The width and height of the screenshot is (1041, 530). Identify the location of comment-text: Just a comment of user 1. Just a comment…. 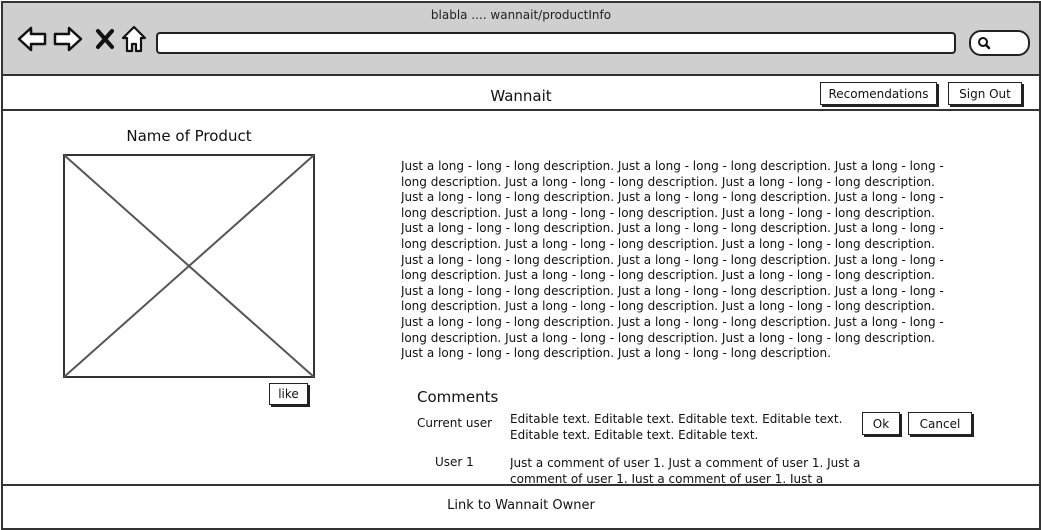
(685, 469).